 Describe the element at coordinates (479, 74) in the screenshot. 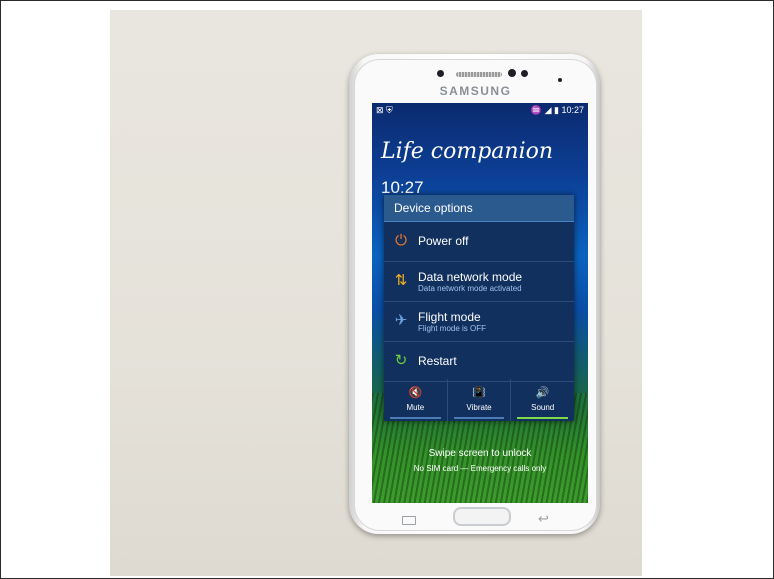

I see `earpiece-grille` at that location.